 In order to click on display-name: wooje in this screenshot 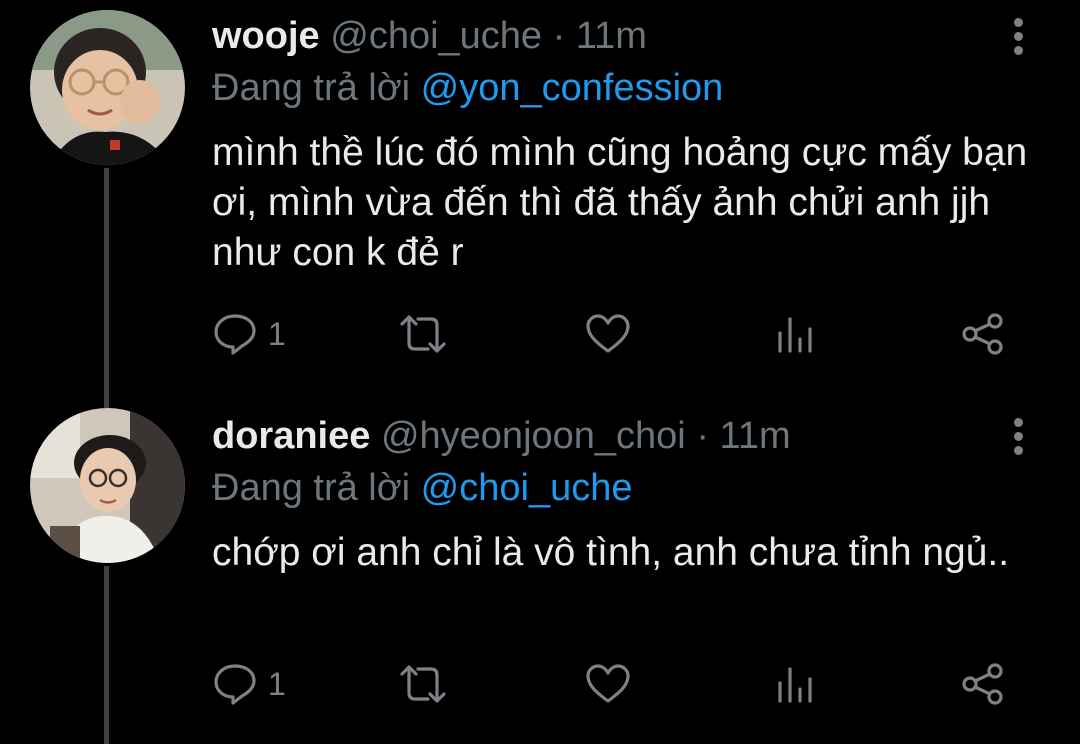, I will do `click(266, 36)`.